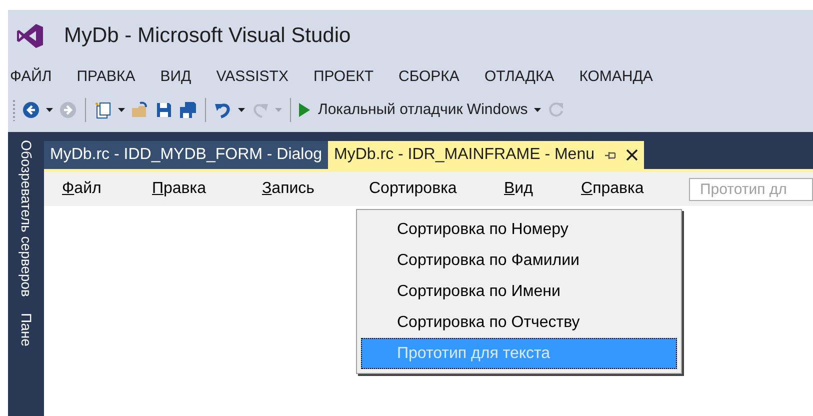 This screenshot has height=416, width=813. I want to click on document-tab: MyDb.rc - IDR_MAINFRAME - Menu, so click(486, 155).